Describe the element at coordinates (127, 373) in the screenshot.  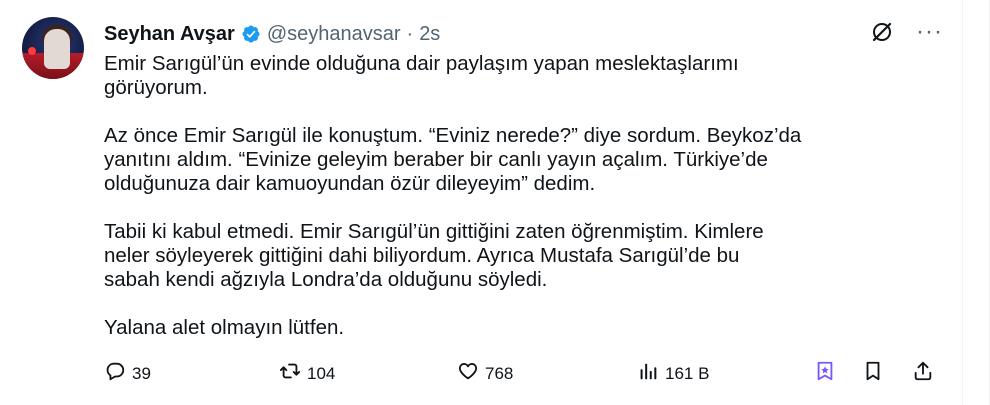
I see `reply-button: 39` at that location.